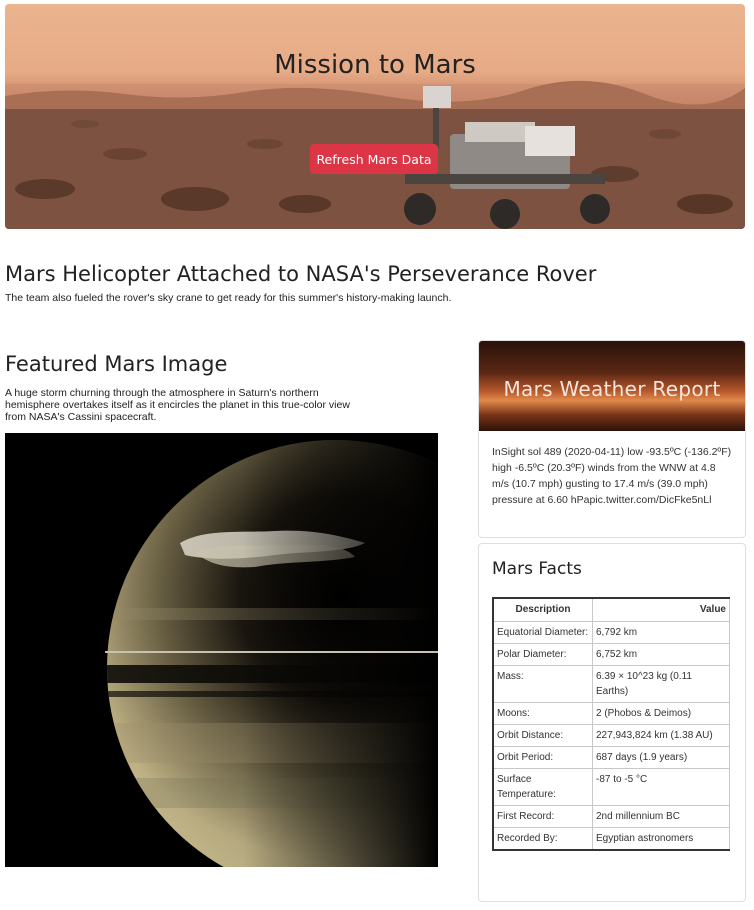  What do you see at coordinates (542, 816) in the screenshot?
I see `fact-label: First Record:` at bounding box center [542, 816].